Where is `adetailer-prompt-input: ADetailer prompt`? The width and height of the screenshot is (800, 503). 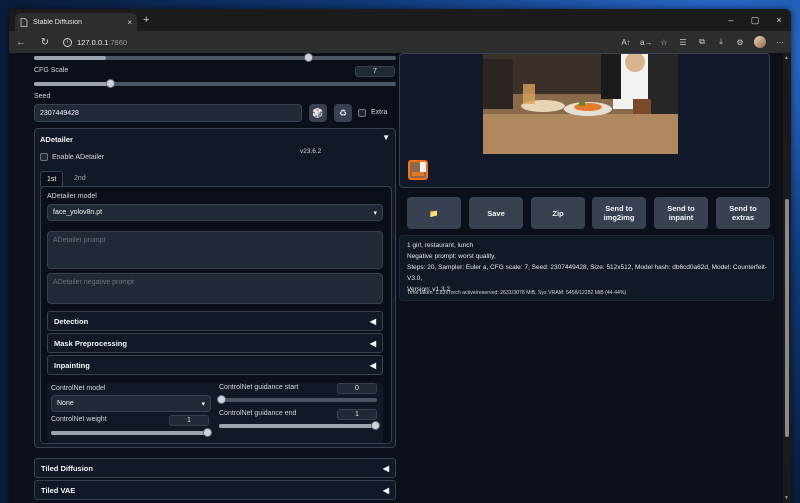 adetailer-prompt-input: ADetailer prompt is located at coordinates (215, 250).